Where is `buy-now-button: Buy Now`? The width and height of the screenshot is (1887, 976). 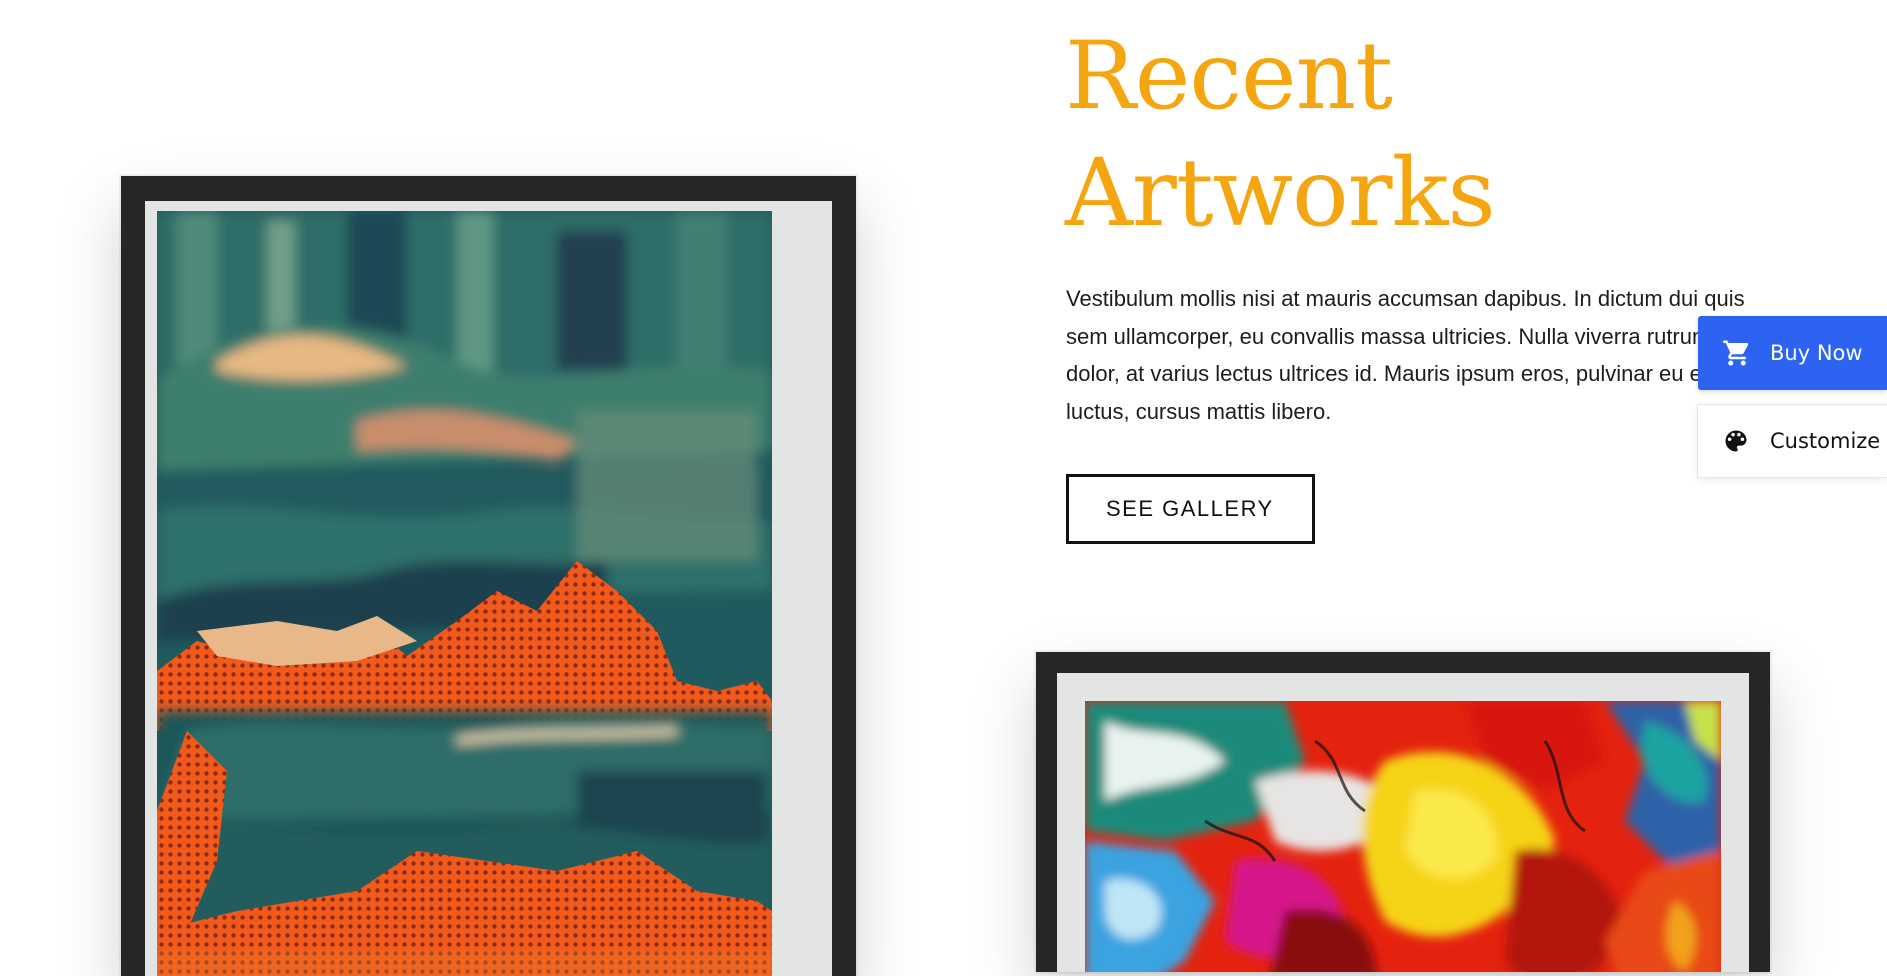 buy-now-button: Buy Now is located at coordinates (1792, 353).